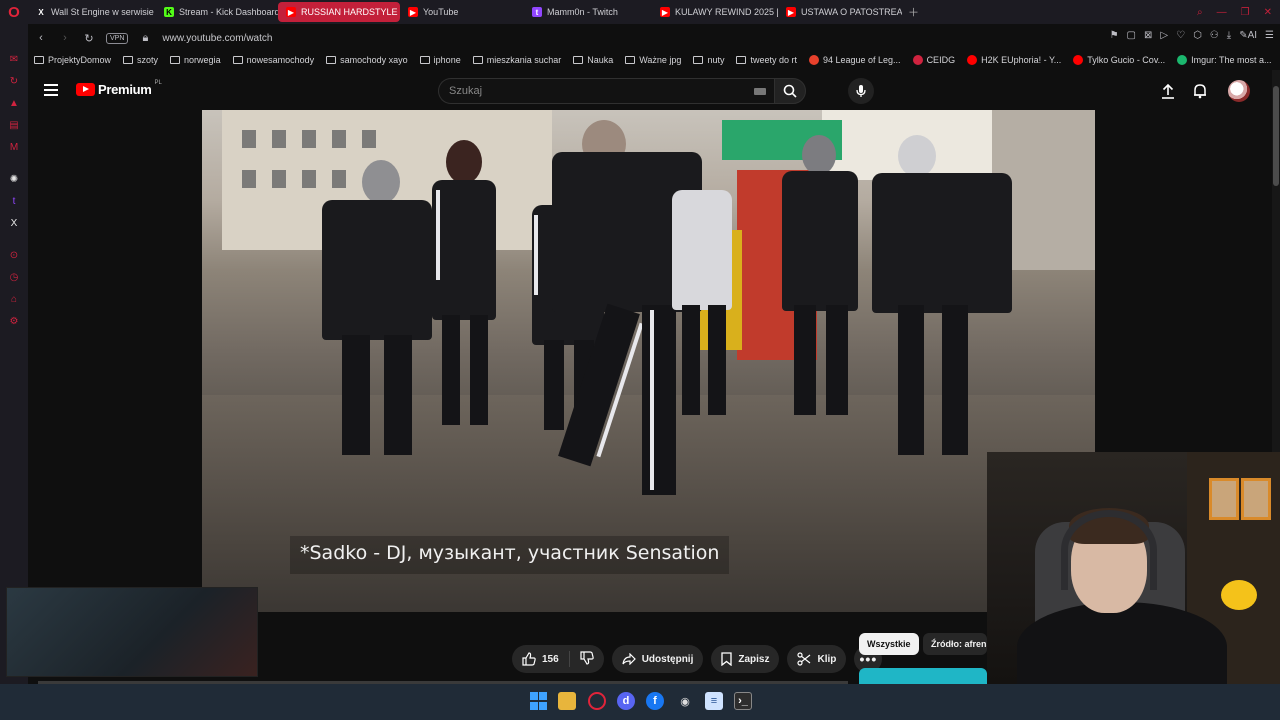 The height and width of the screenshot is (720, 1280). I want to click on opera-logo-icon: O, so click(14, 12).